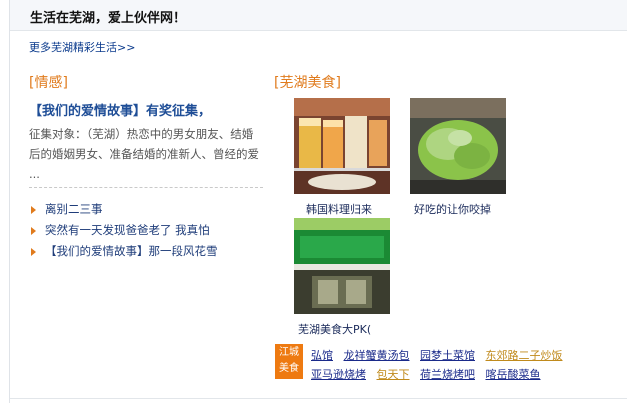 The height and width of the screenshot is (403, 627). What do you see at coordinates (458, 146) in the screenshot?
I see `lettuce-bbq-photo` at bounding box center [458, 146].